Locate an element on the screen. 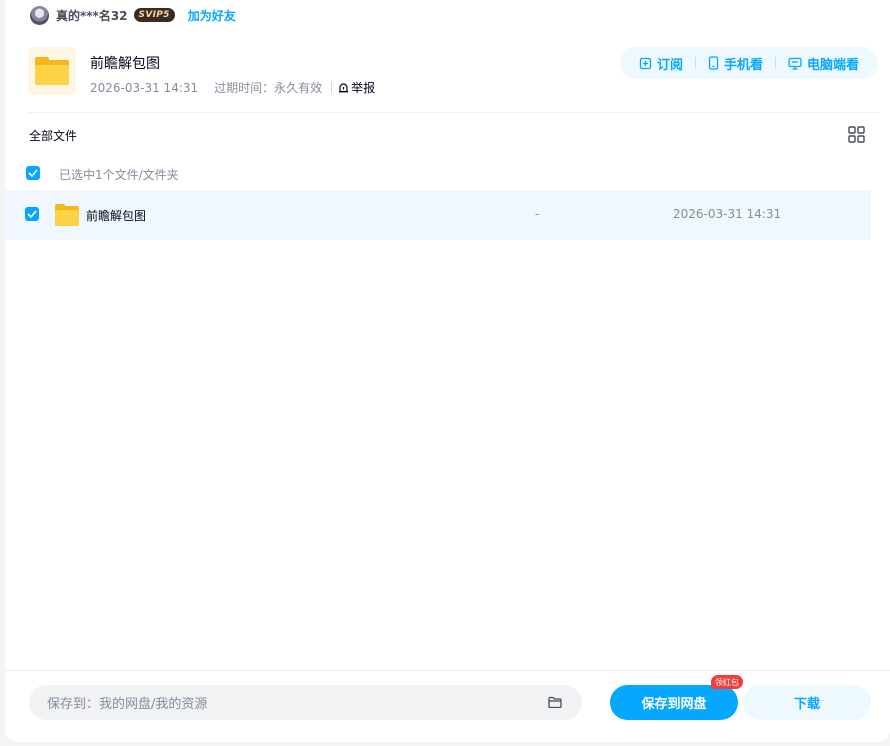 The height and width of the screenshot is (746, 890). row-file-size: - is located at coordinates (537, 214).